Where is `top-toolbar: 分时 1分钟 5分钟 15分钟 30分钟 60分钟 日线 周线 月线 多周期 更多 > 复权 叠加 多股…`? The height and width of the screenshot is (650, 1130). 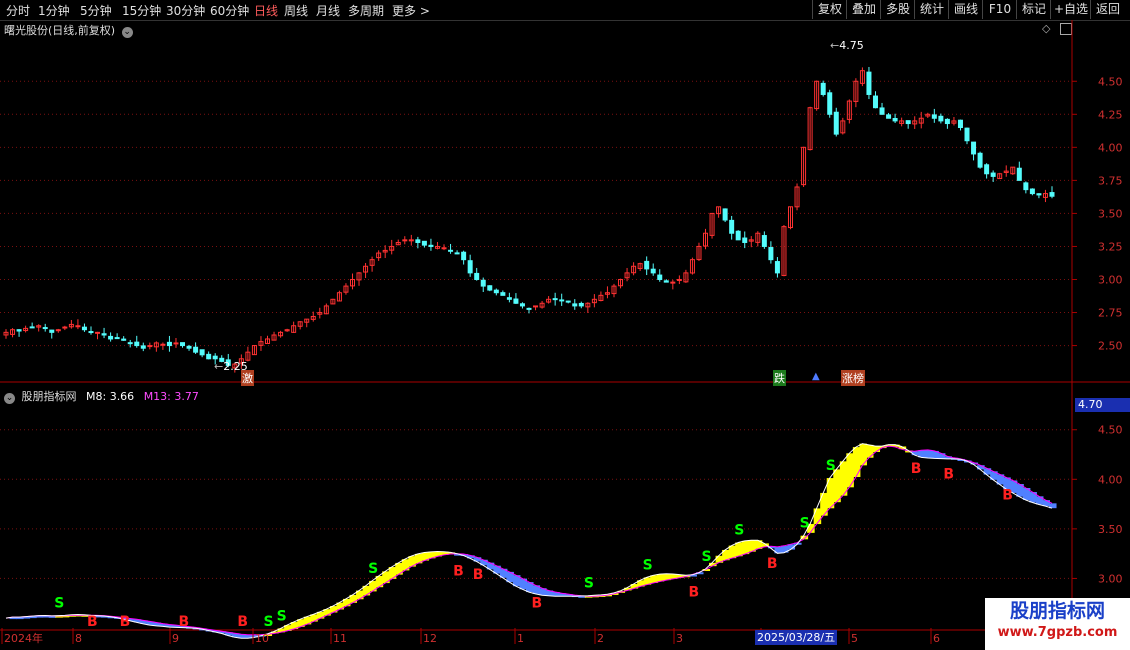 top-toolbar: 分时 1分钟 5分钟 15分钟 30分钟 60分钟 日线 周线 月线 多周期 更多 > 复权 叠加 多股… is located at coordinates (565, 10).